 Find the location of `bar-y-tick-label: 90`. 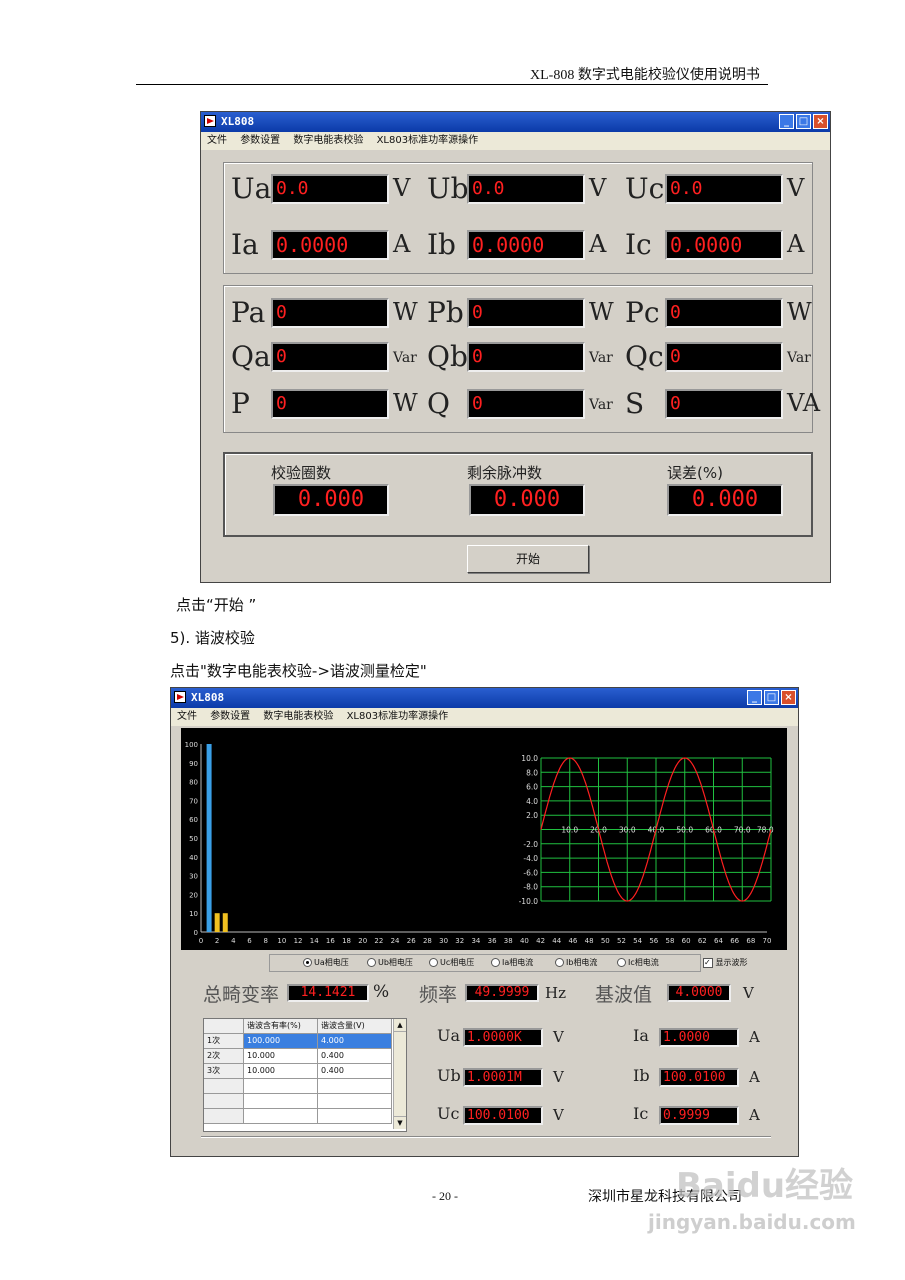

bar-y-tick-label: 90 is located at coordinates (193, 764).